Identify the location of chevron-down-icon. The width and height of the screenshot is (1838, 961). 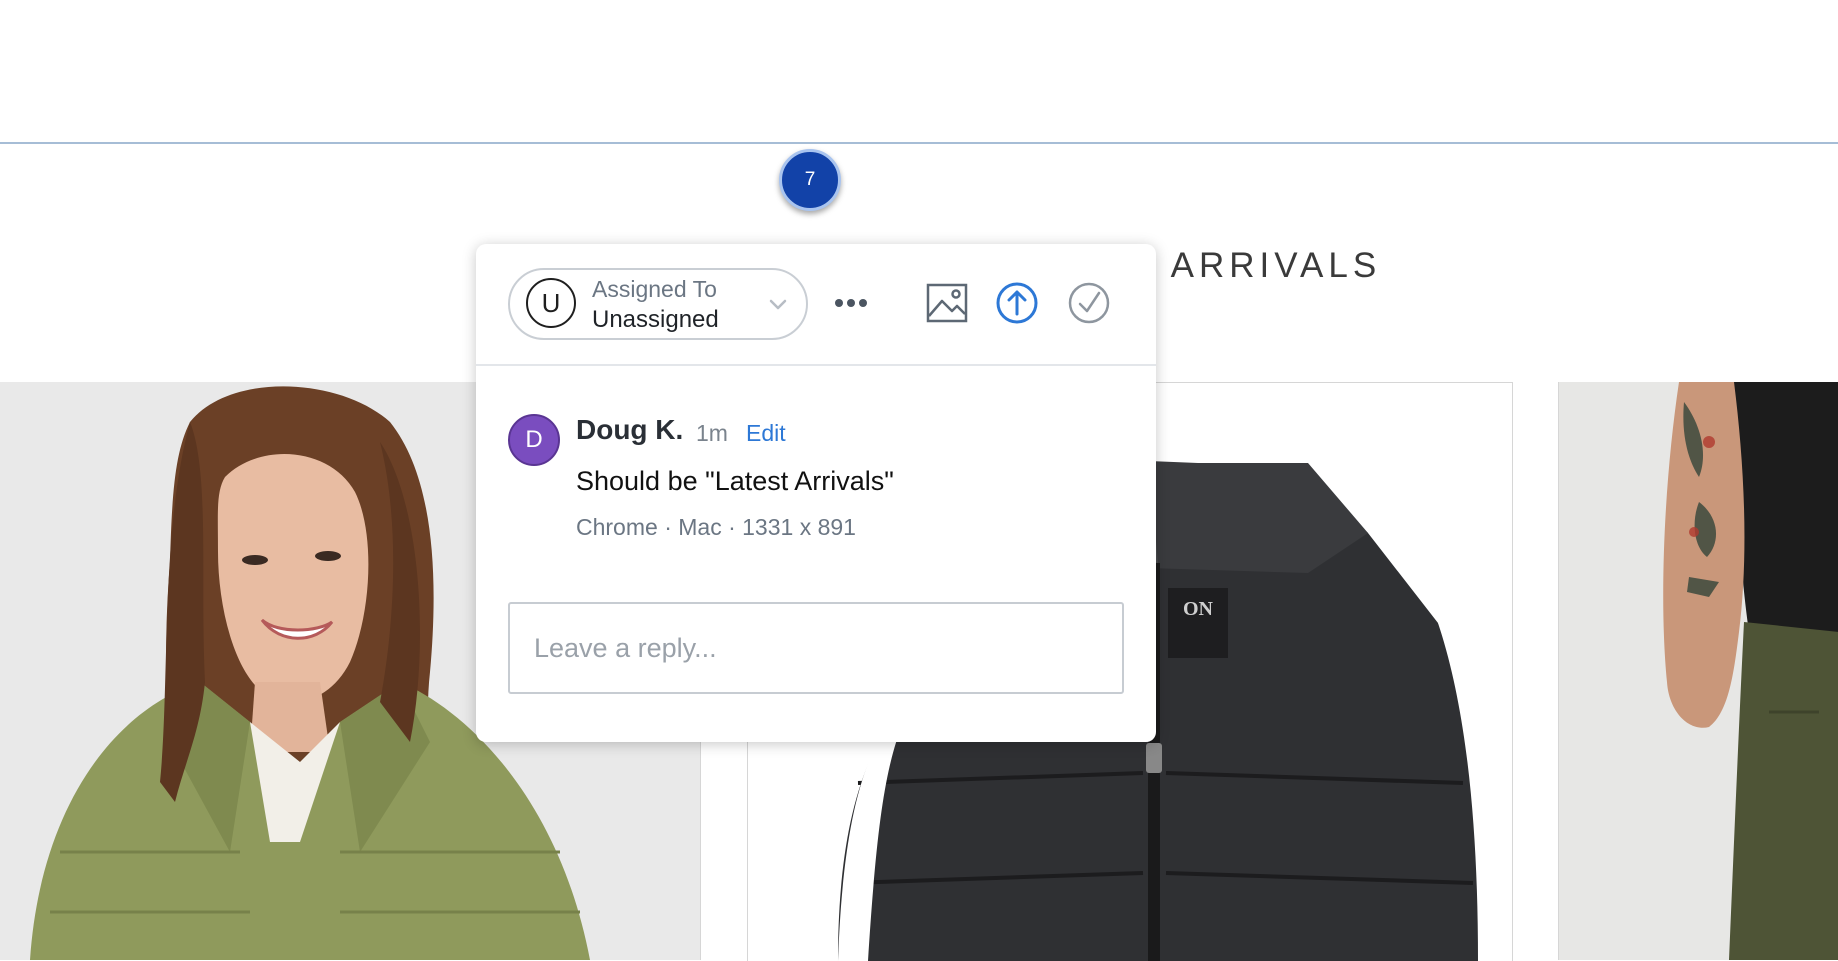
(778, 304).